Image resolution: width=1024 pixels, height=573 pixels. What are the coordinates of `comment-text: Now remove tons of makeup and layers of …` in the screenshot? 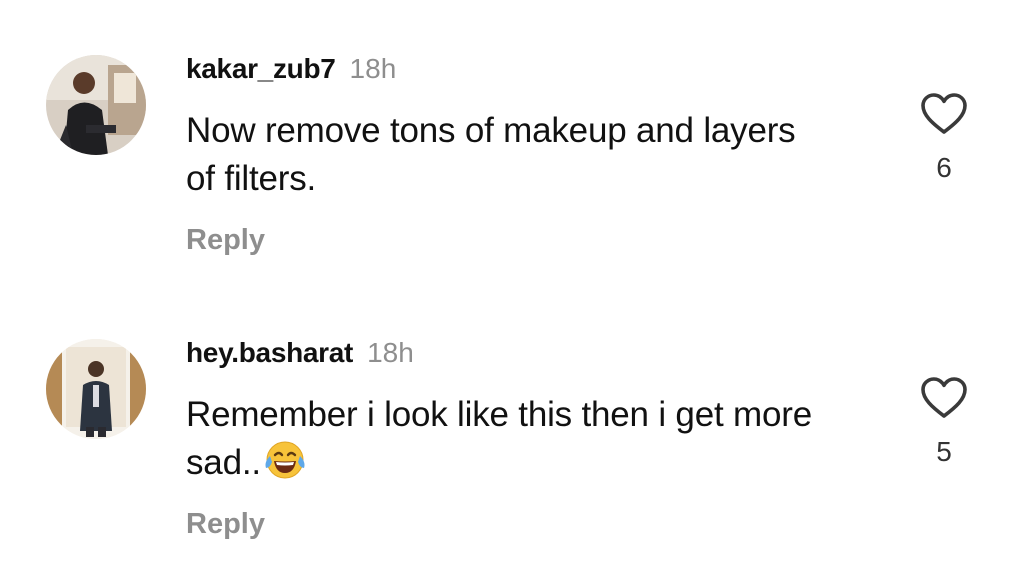 It's located at (491, 154).